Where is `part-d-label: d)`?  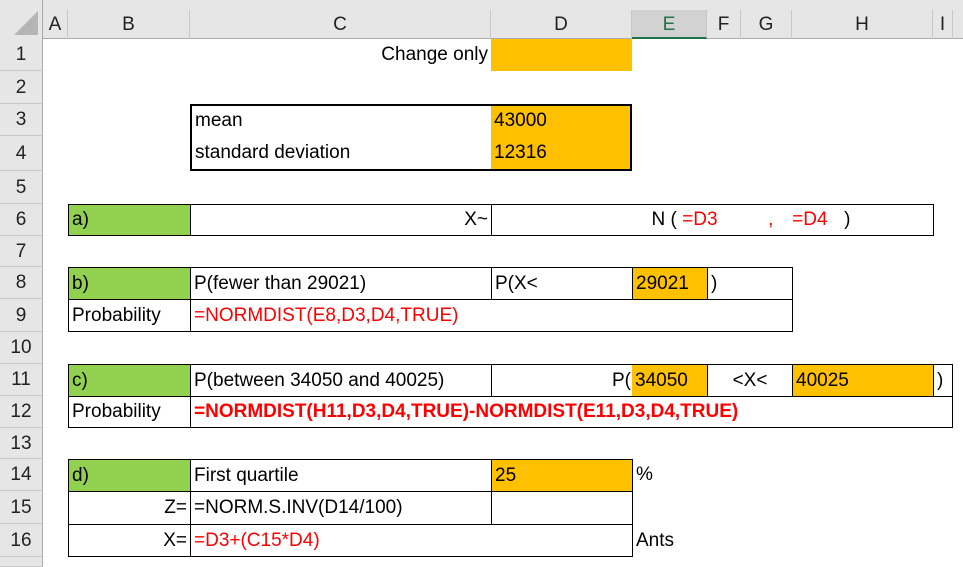
part-d-label: d) is located at coordinates (129, 475).